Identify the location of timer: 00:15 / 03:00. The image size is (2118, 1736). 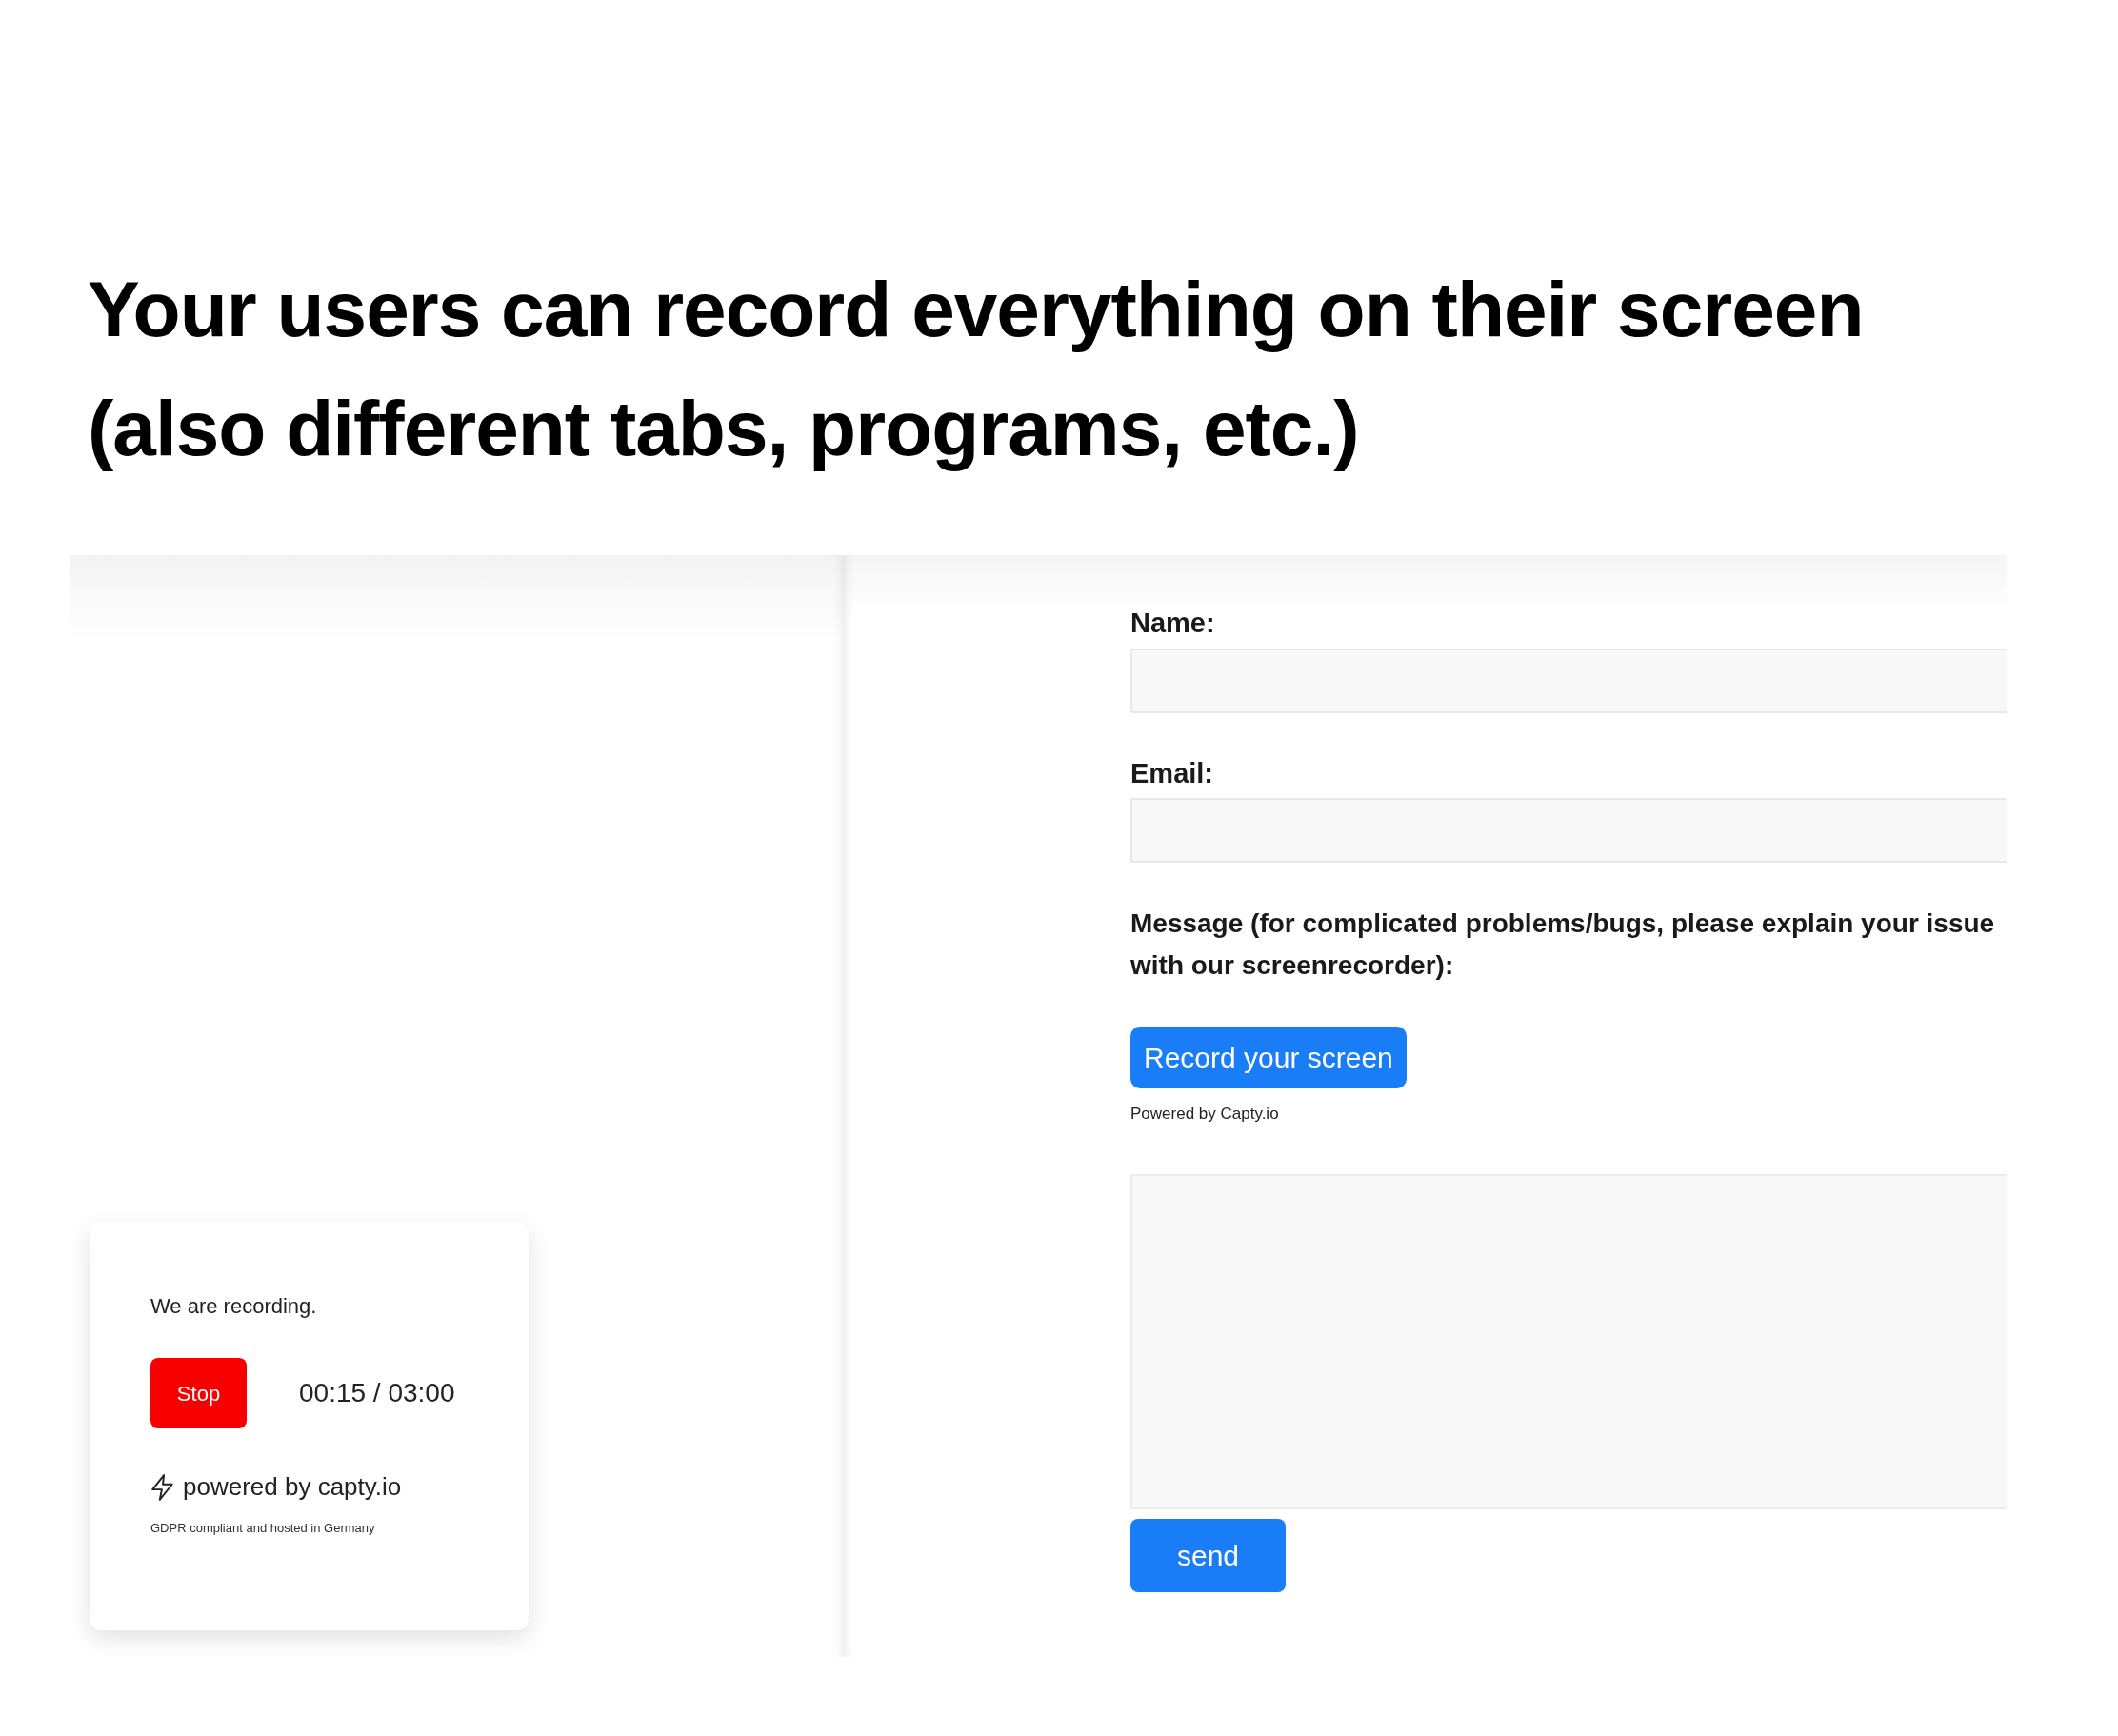
(377, 1393).